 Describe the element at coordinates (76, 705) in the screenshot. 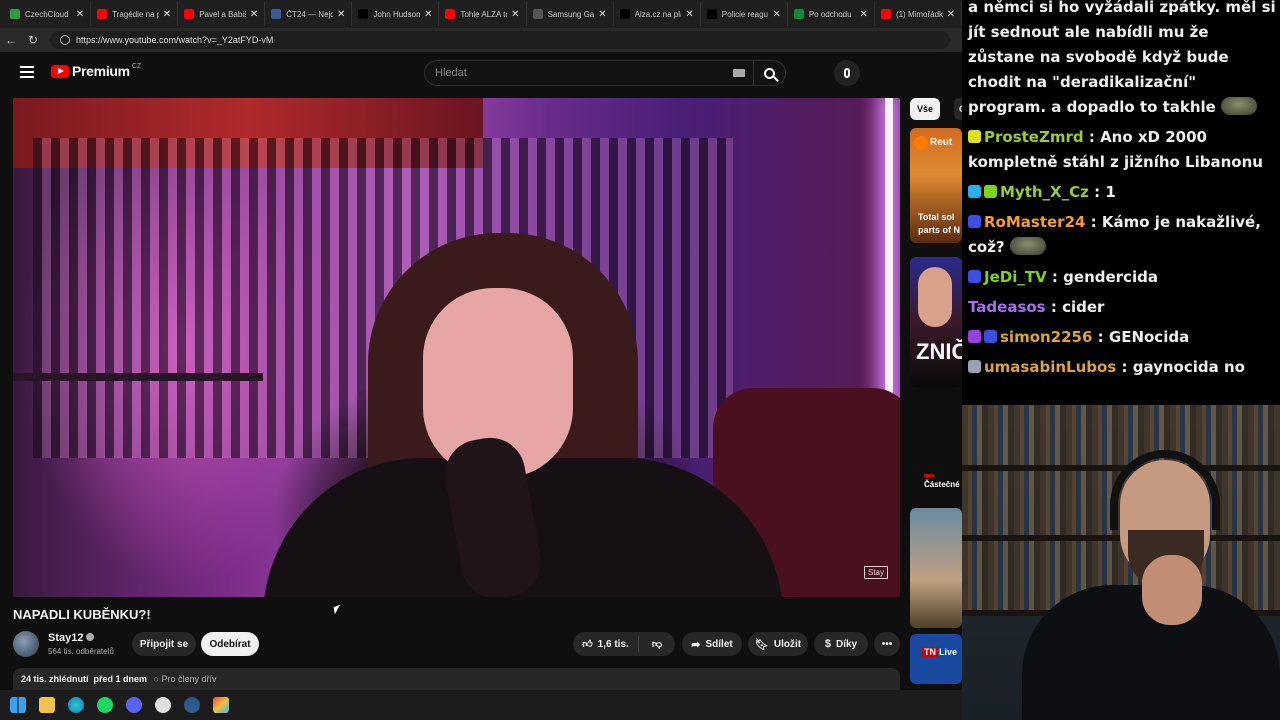

I see `edge-browser-icon` at that location.